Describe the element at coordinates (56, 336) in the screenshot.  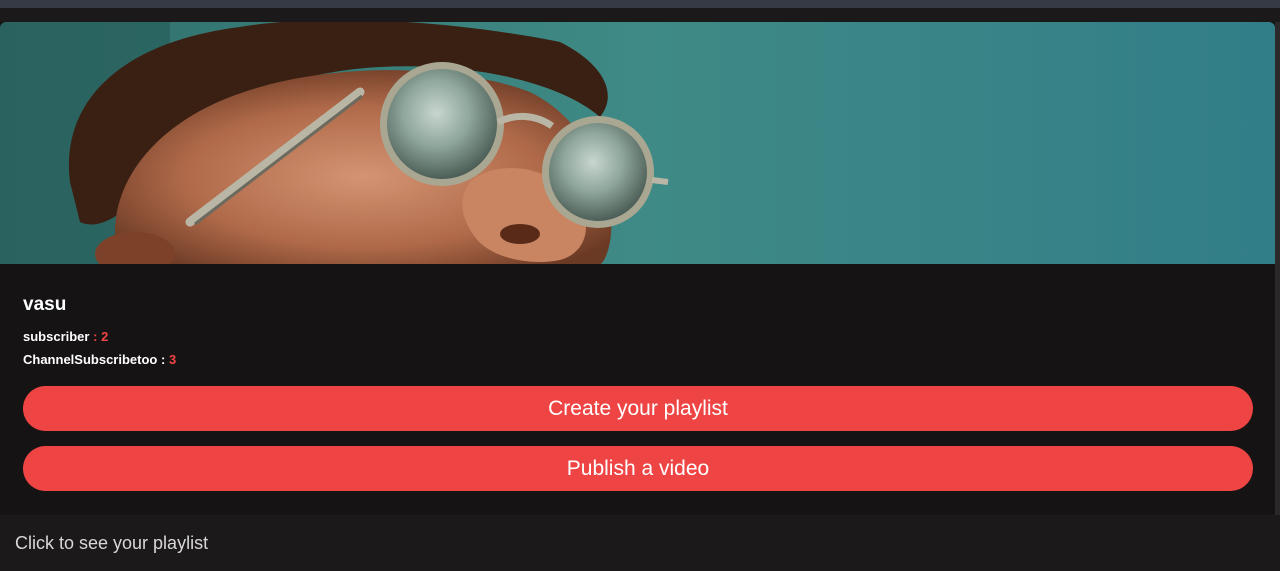
I see `subscriber-label: subscriber` at that location.